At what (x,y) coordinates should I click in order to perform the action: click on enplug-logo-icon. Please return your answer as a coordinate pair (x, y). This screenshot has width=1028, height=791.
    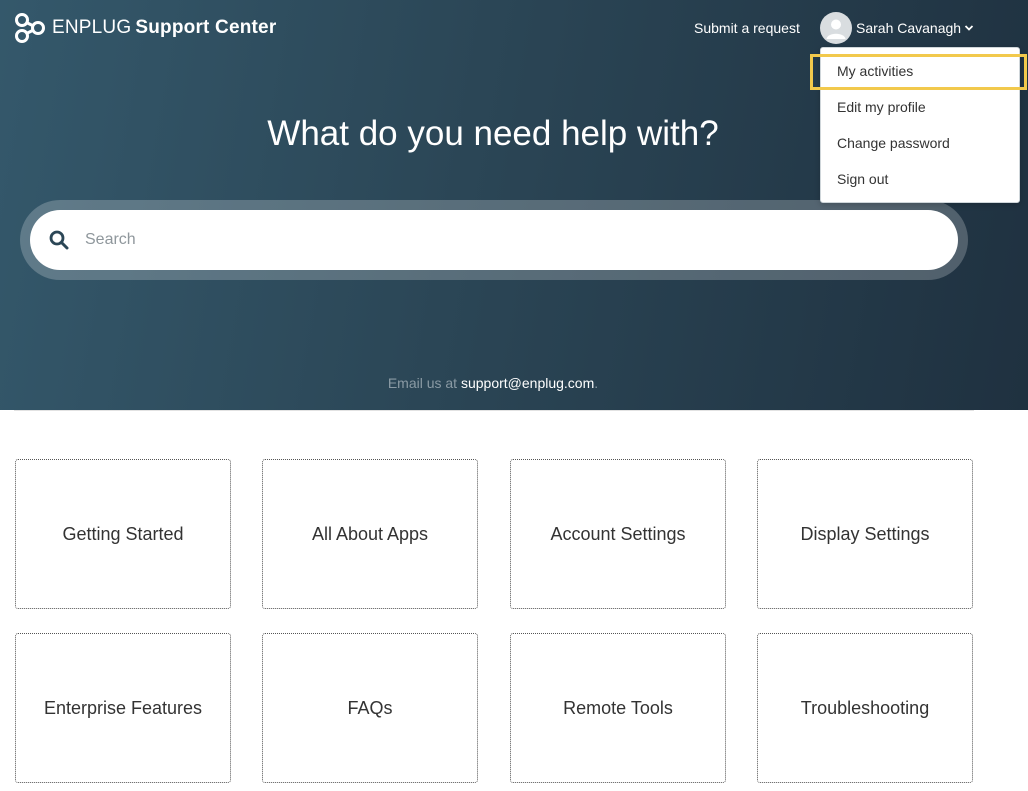
    Looking at the image, I should click on (30, 28).